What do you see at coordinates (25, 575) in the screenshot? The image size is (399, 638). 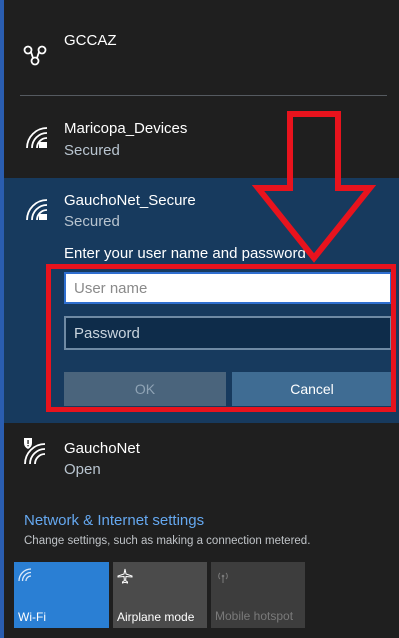 I see `wifi-icon` at bounding box center [25, 575].